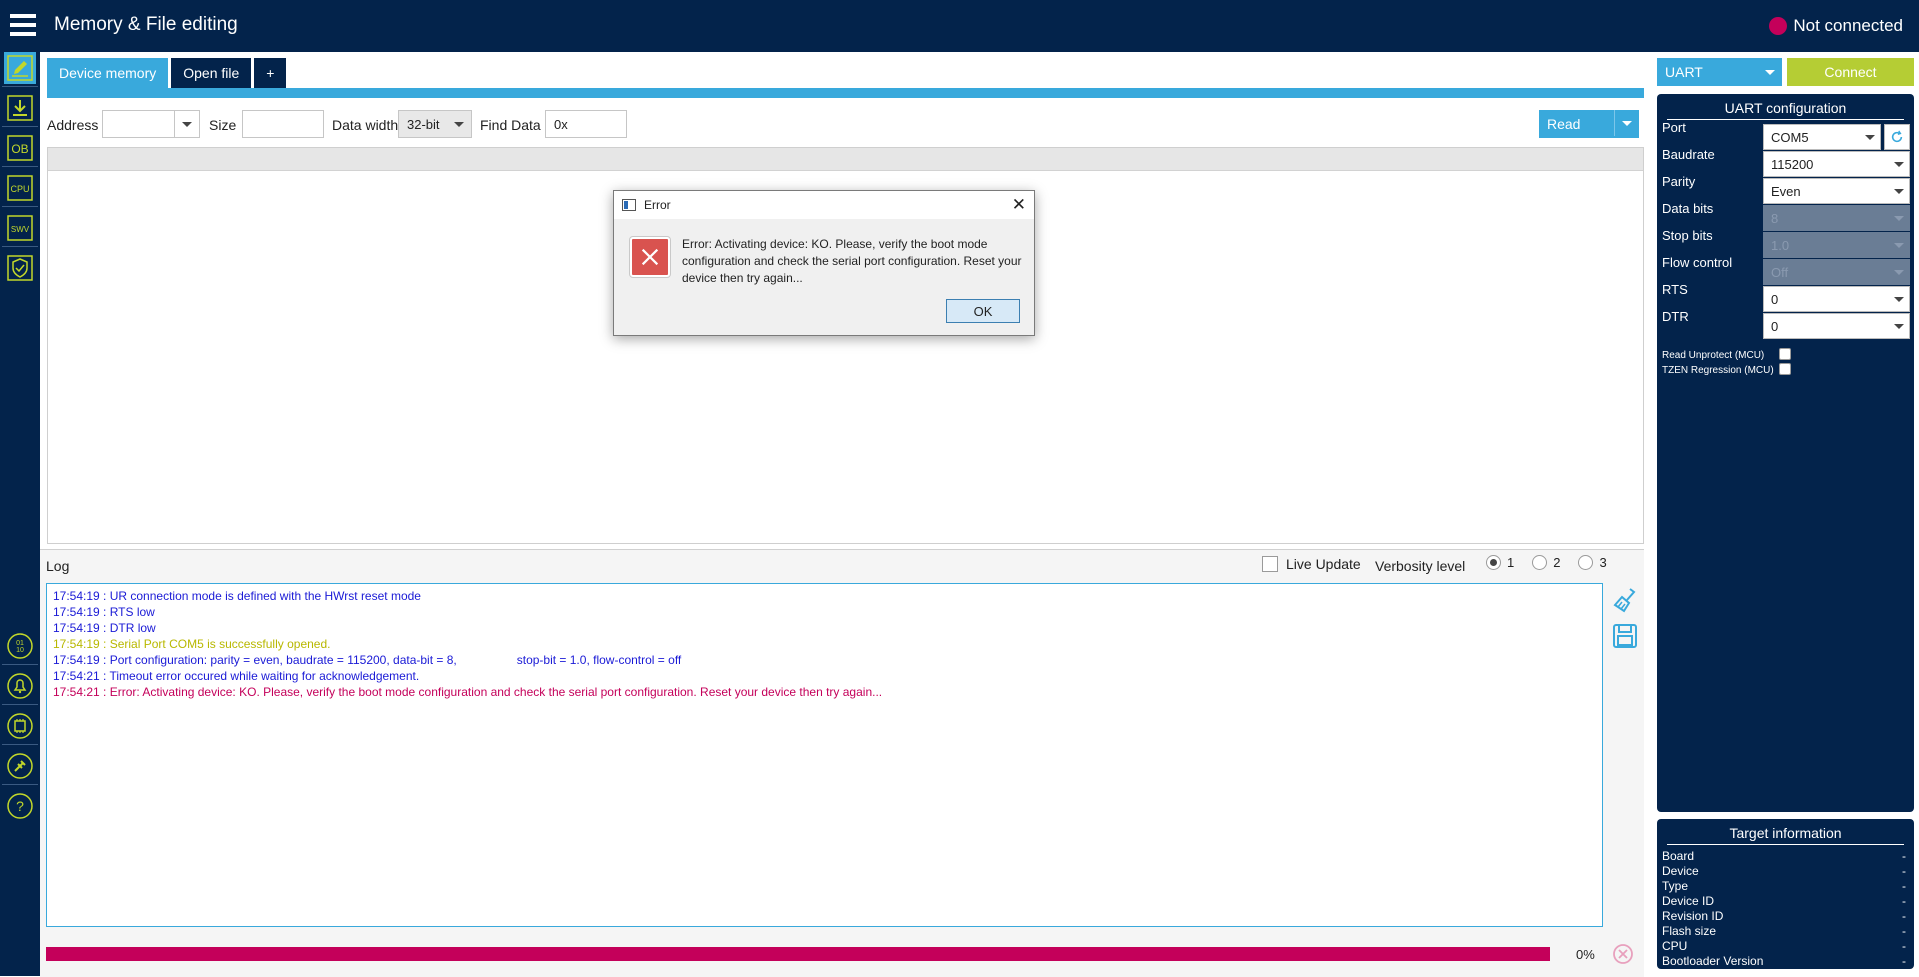  I want to click on connection-status: Not connected, so click(1836, 26).